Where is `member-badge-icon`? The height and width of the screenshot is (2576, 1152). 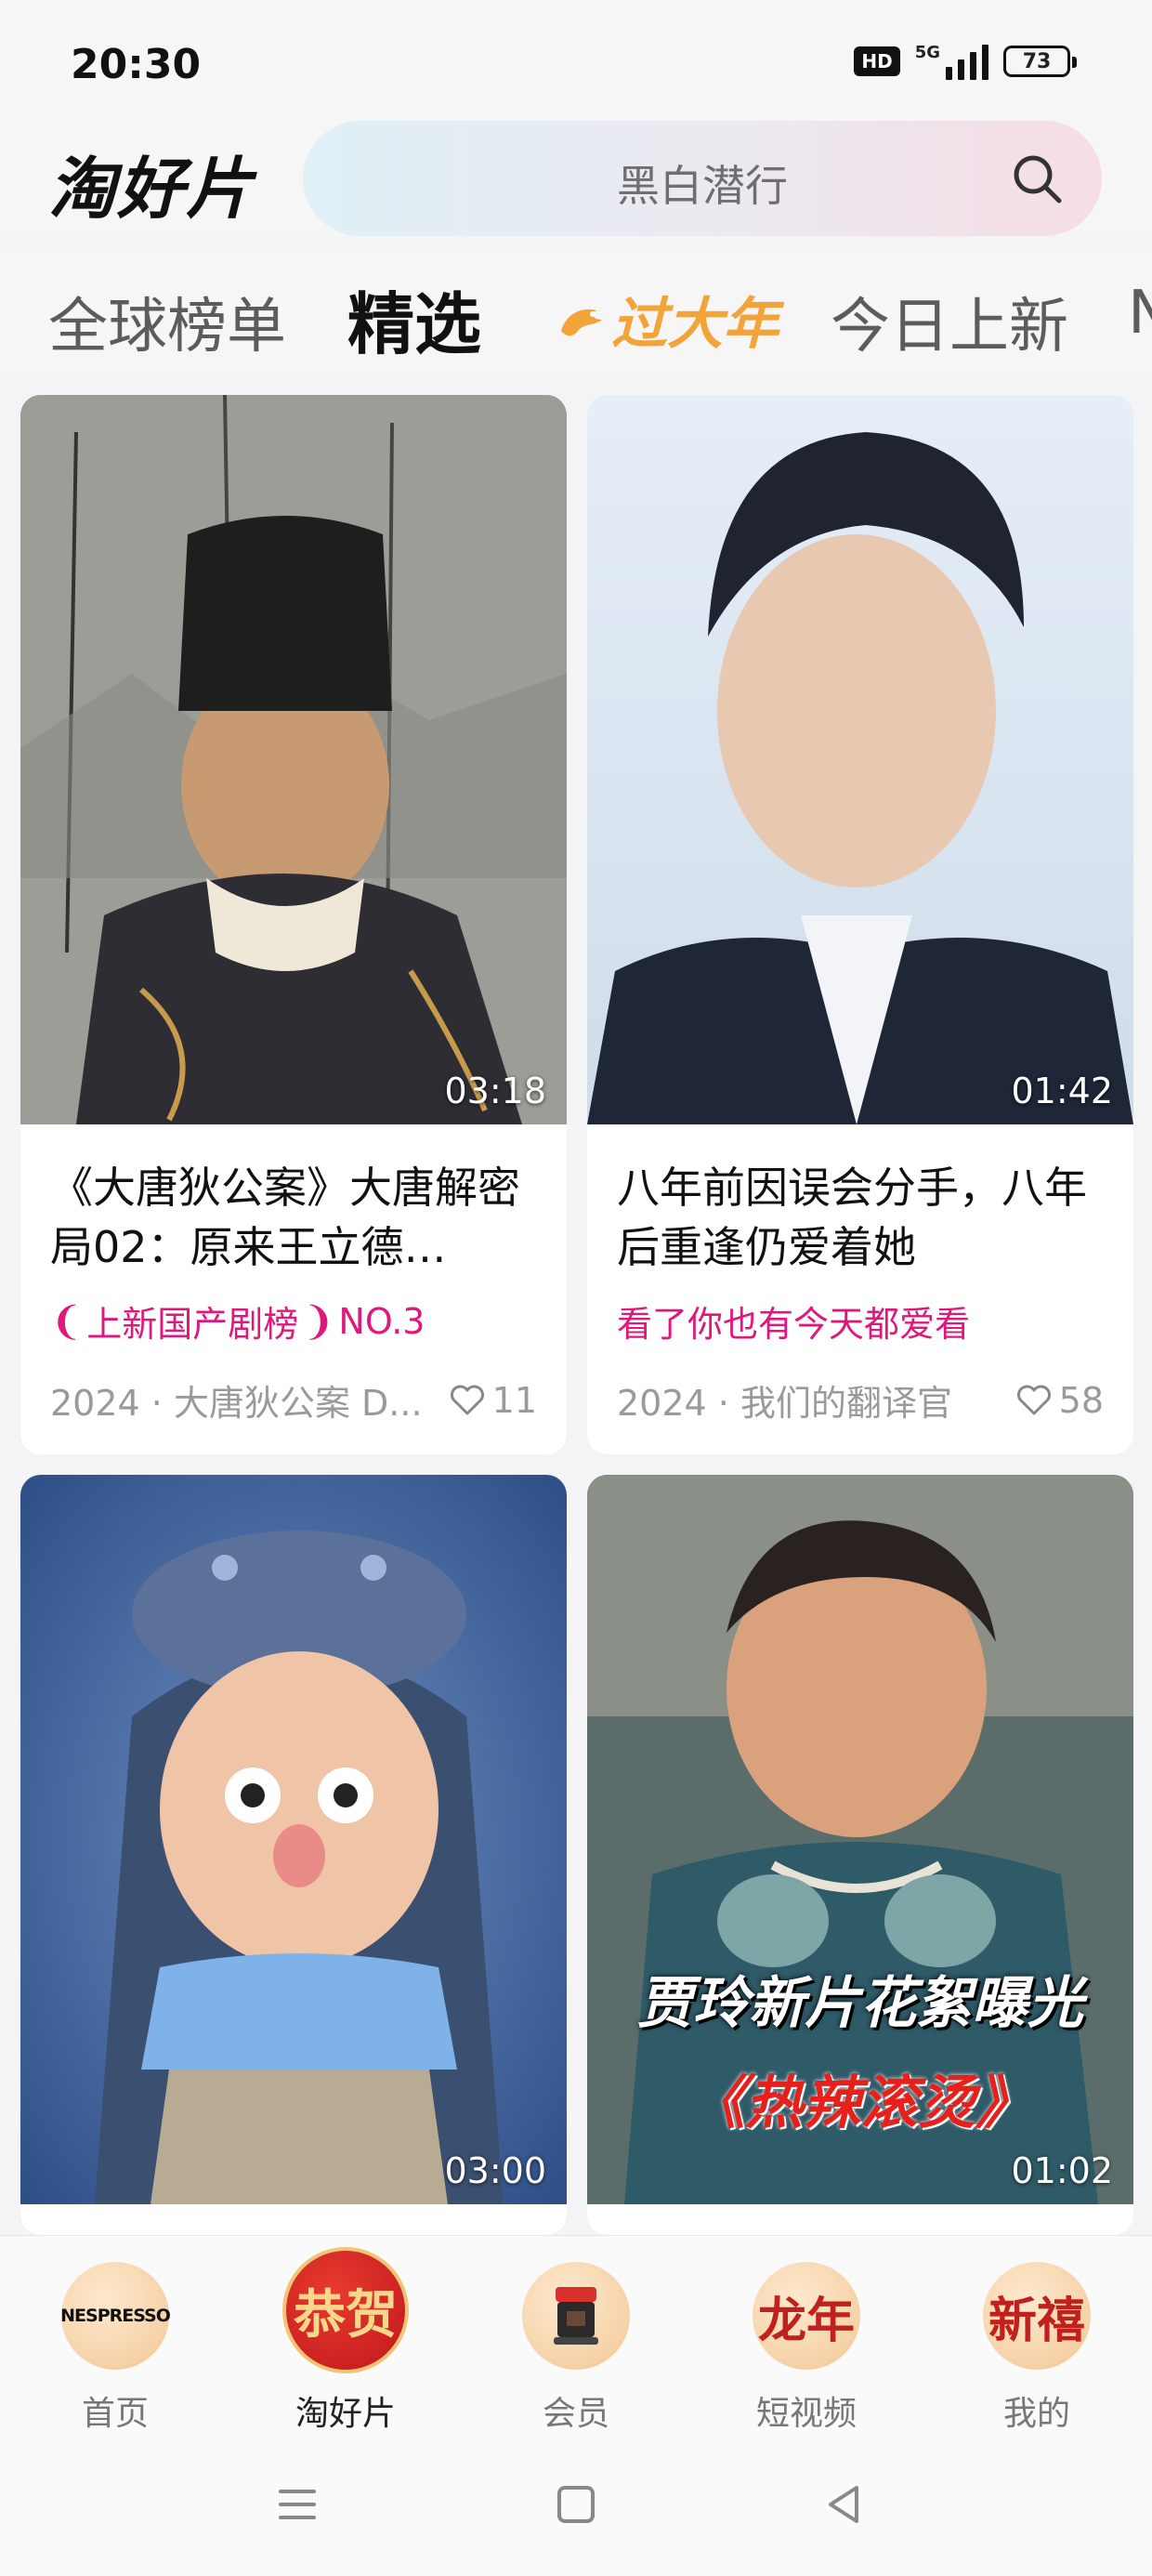
member-badge-icon is located at coordinates (576, 2316).